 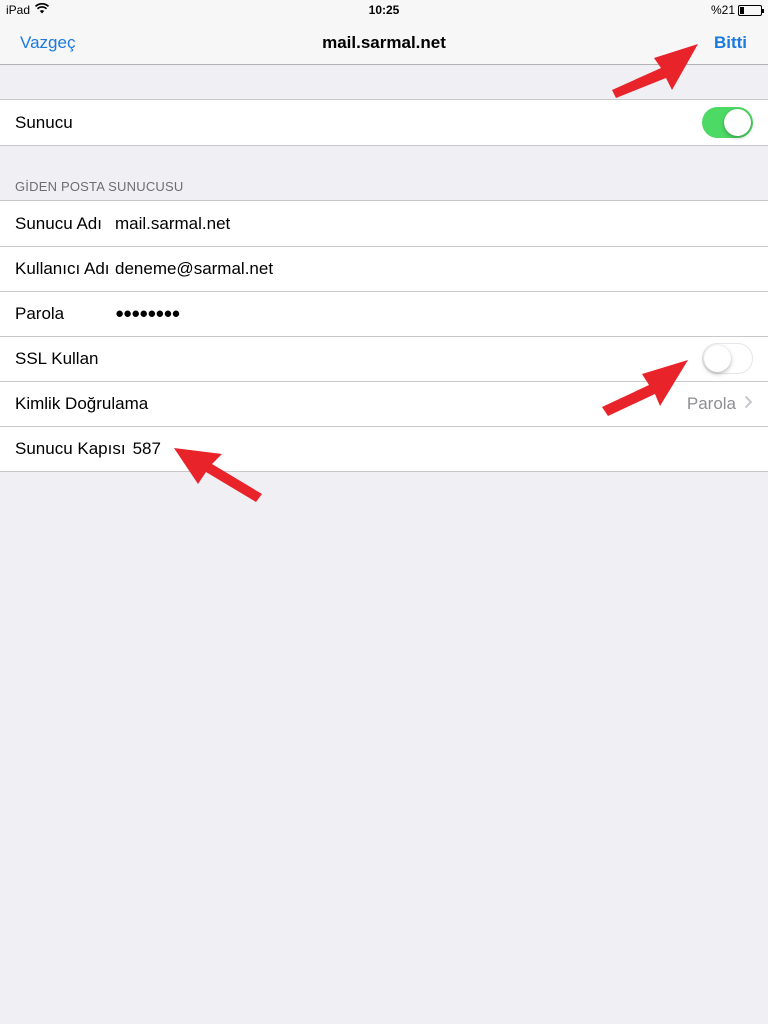 What do you see at coordinates (57, 358) in the screenshot?
I see `ssl-label: SSL Kullan` at bounding box center [57, 358].